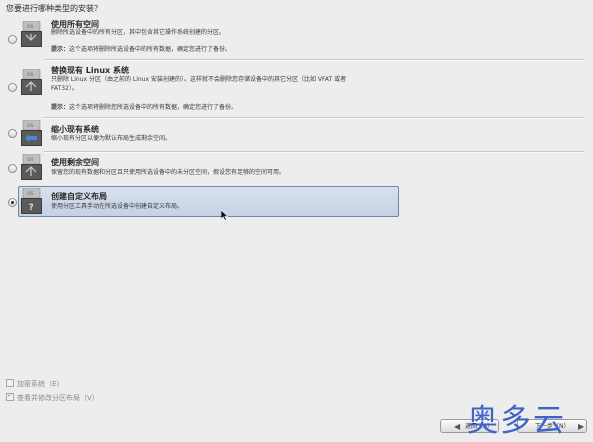  I want to click on encrypt-system-row: 加密系统（E）, so click(34, 384).